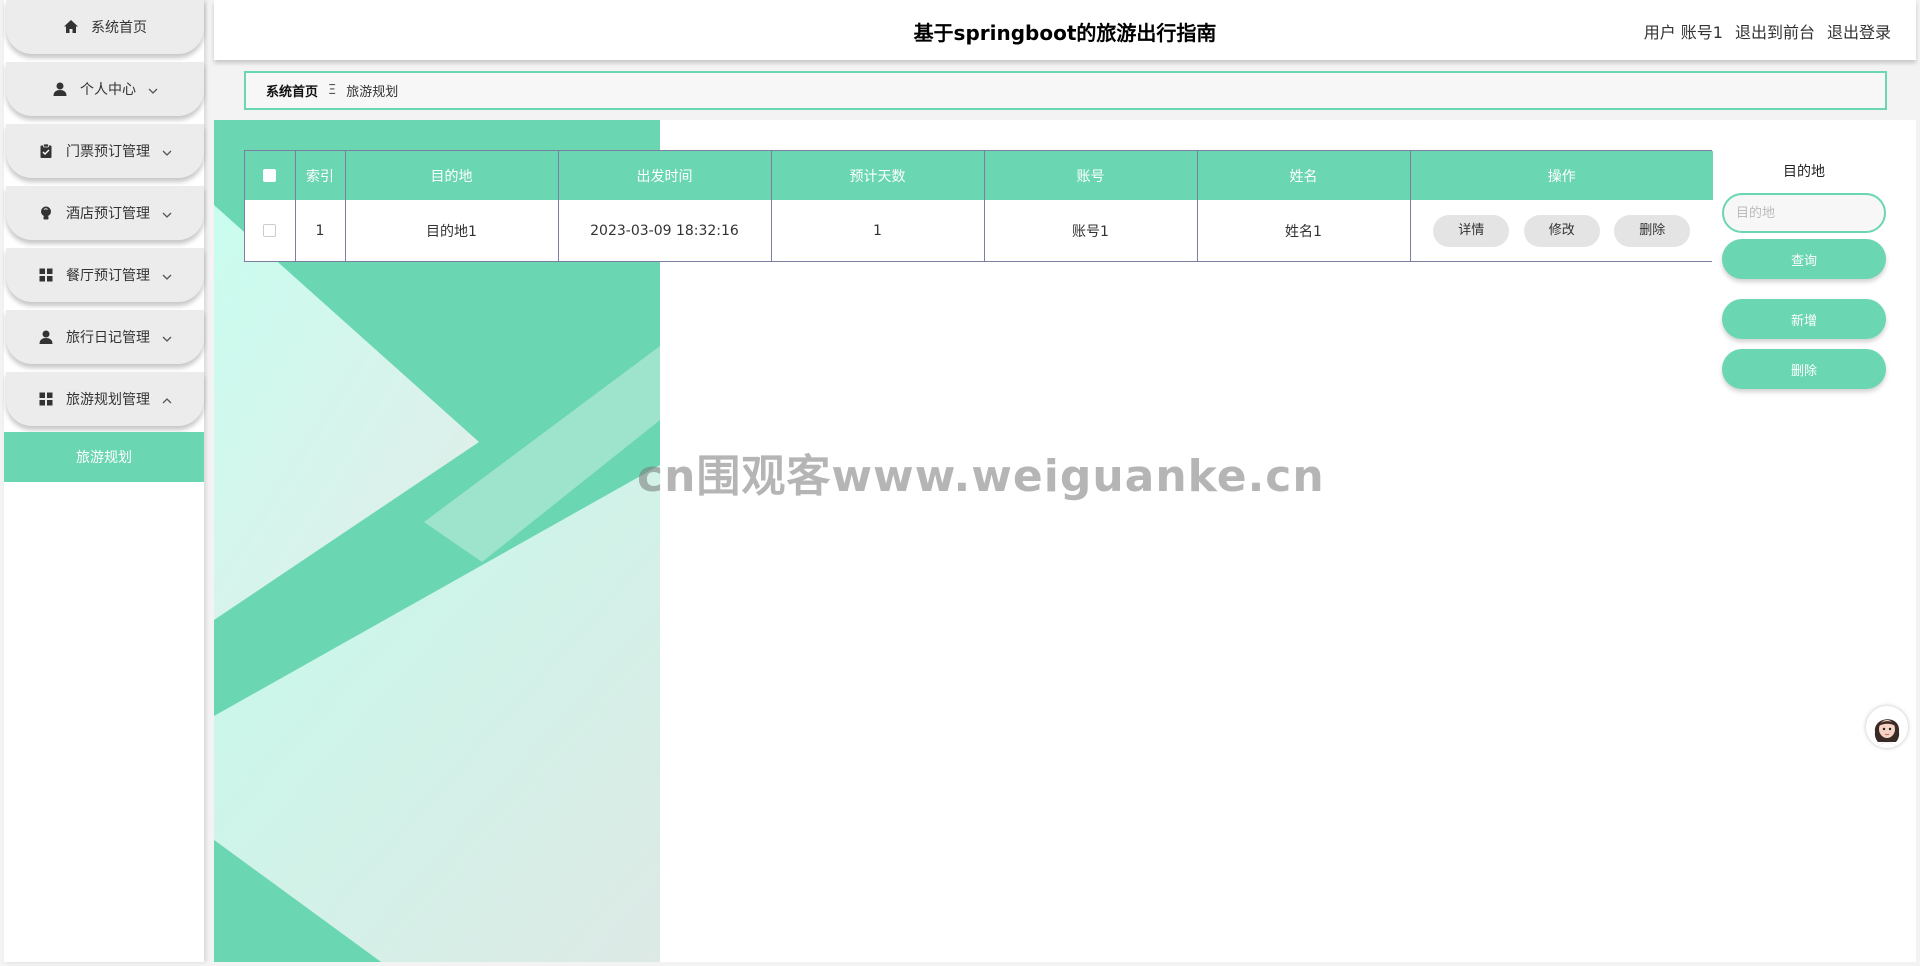  I want to click on sidebar-item-label: 个人中心, so click(108, 90).